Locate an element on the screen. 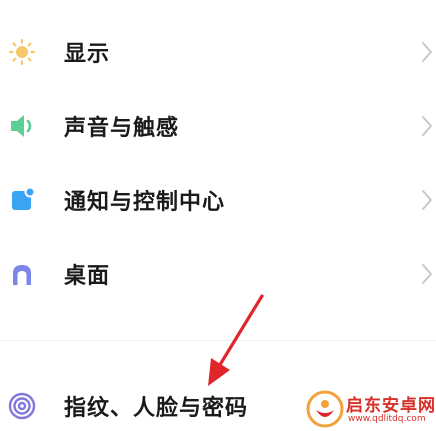 The width and height of the screenshot is (436, 431). settings-item-label: 显示 is located at coordinates (87, 54).